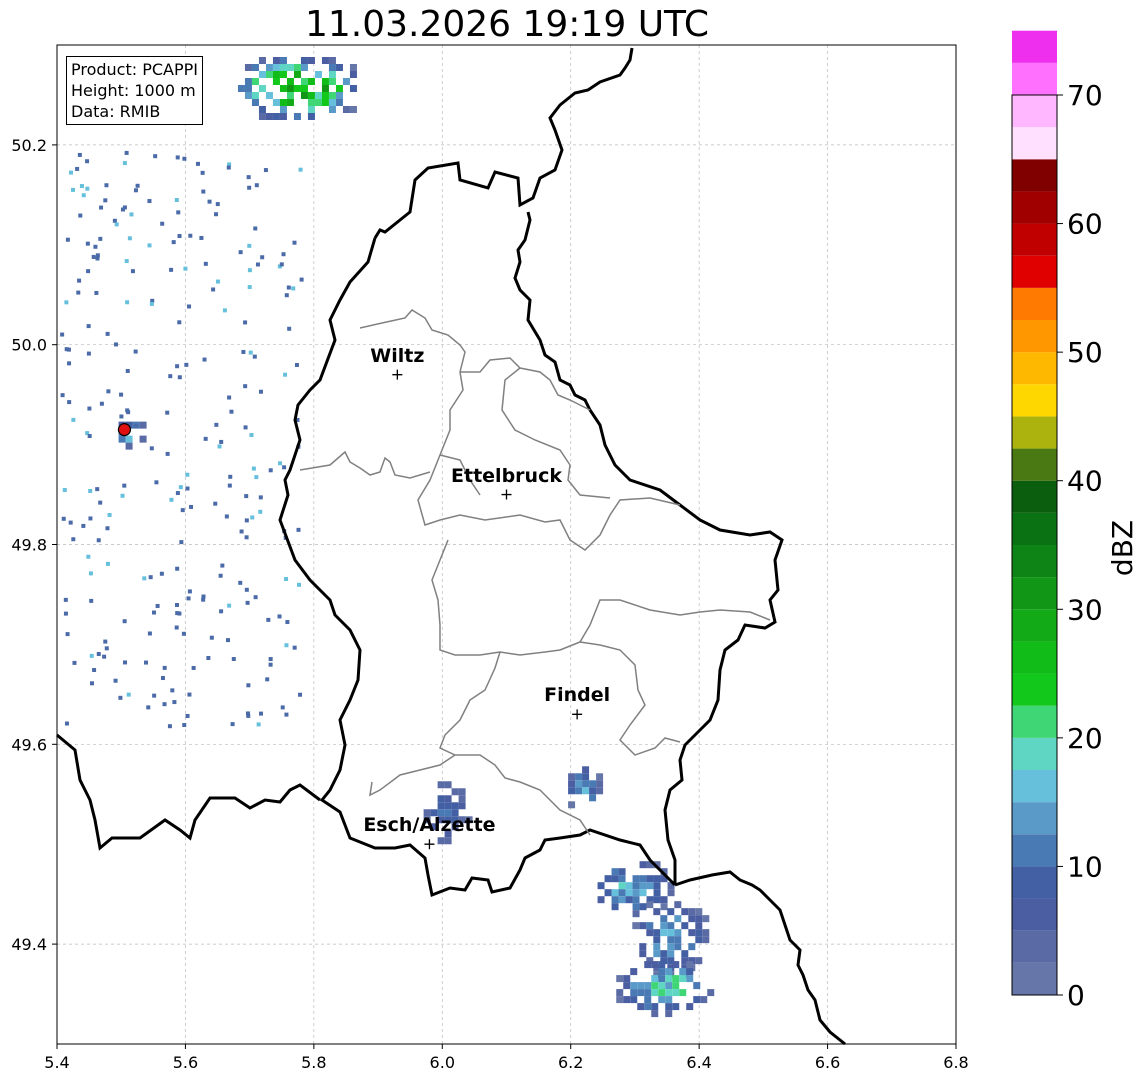 Image resolution: width=1145 pixels, height=1084 pixels. Describe the element at coordinates (1085, 738) in the screenshot. I see `colorbar-tick-label: 20` at that location.